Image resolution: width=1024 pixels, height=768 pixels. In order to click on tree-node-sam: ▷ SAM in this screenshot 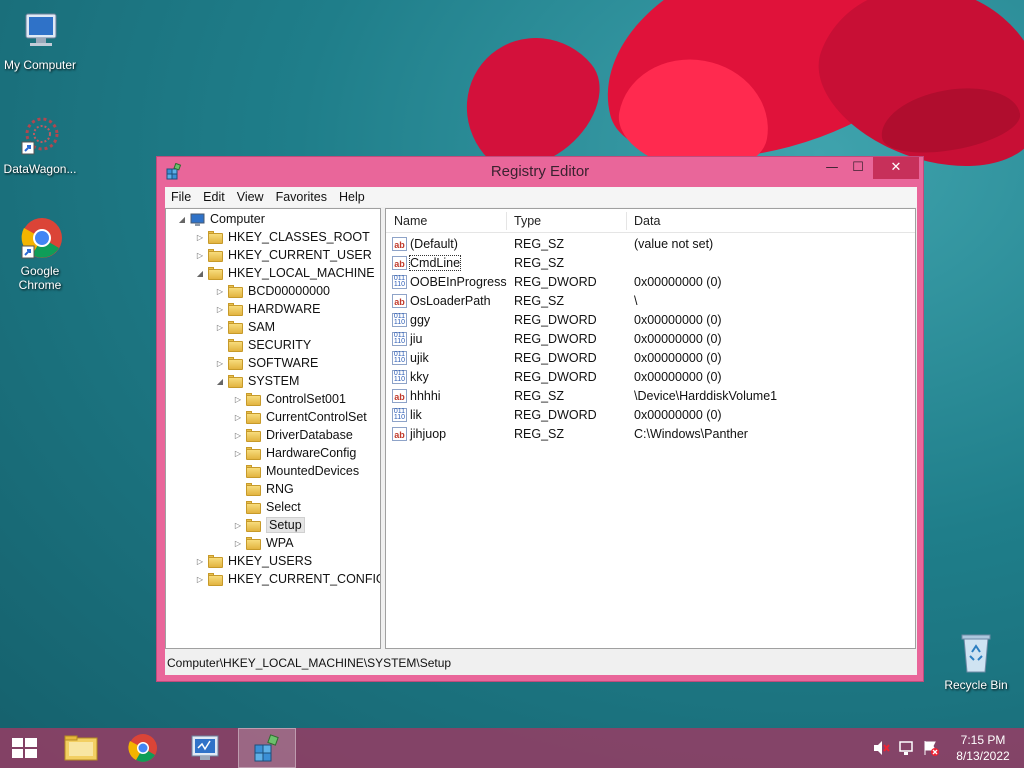, I will do `click(244, 327)`.